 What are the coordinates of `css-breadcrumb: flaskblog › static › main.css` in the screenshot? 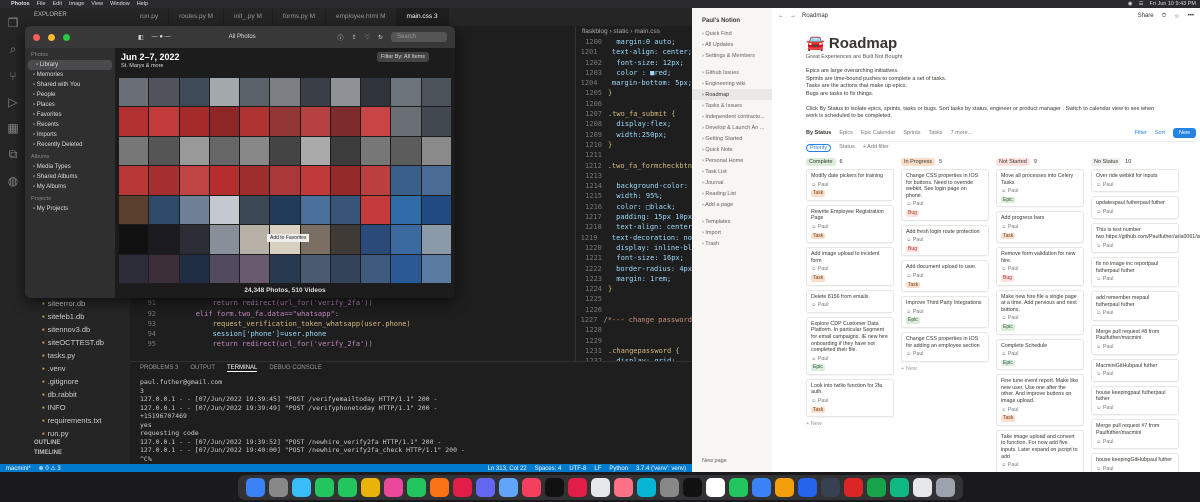 It's located at (634, 31).